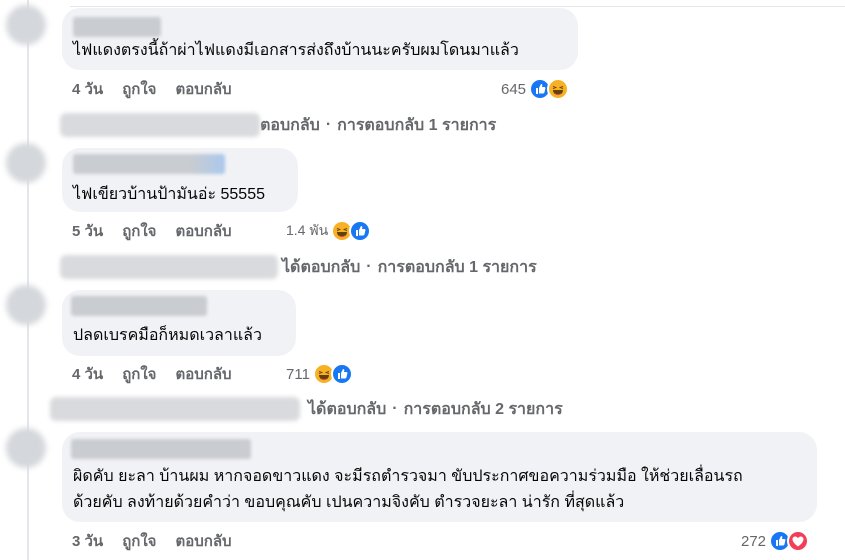  I want to click on comment-timestamp: 3 วัน, so click(87, 541).